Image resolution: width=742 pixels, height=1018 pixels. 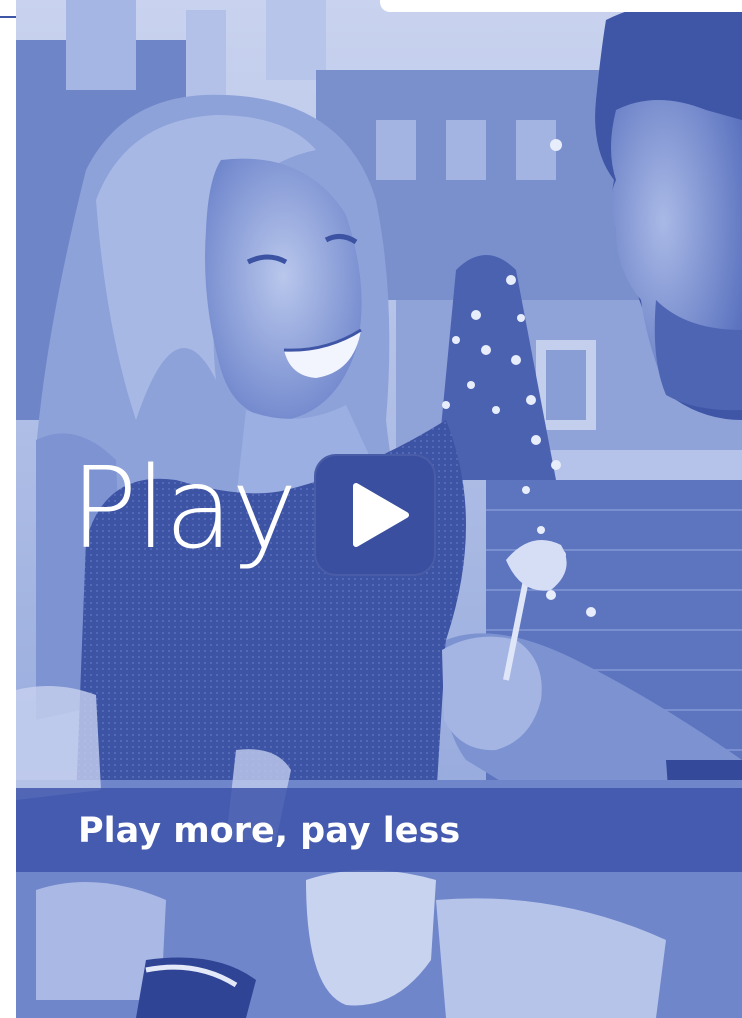 What do you see at coordinates (184, 509) in the screenshot?
I see `play-logo-text: Play` at bounding box center [184, 509].